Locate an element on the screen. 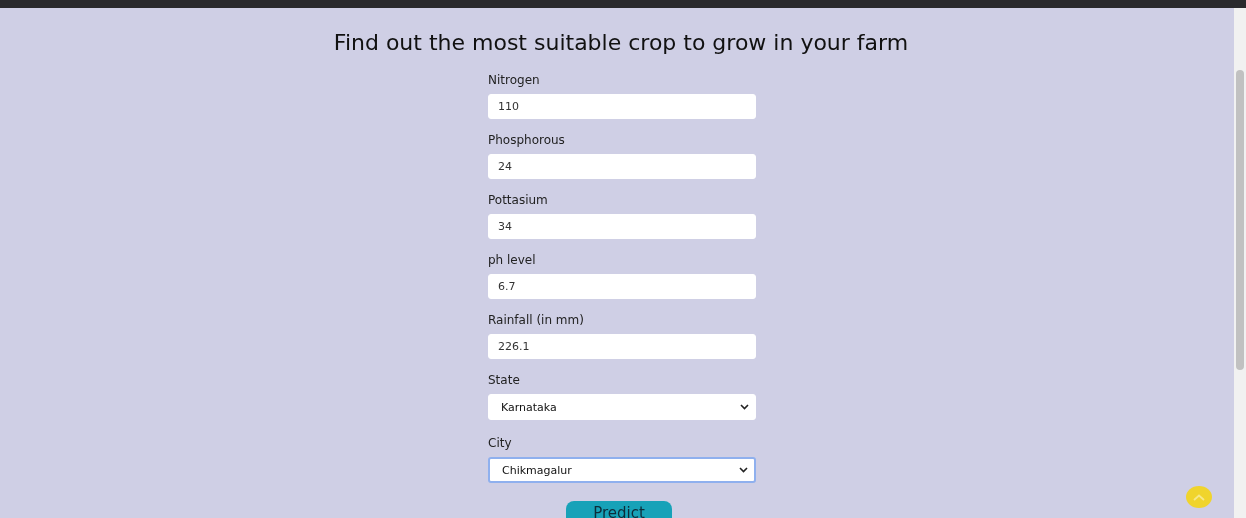 The height and width of the screenshot is (518, 1246). predict-button: Predict is located at coordinates (619, 509).